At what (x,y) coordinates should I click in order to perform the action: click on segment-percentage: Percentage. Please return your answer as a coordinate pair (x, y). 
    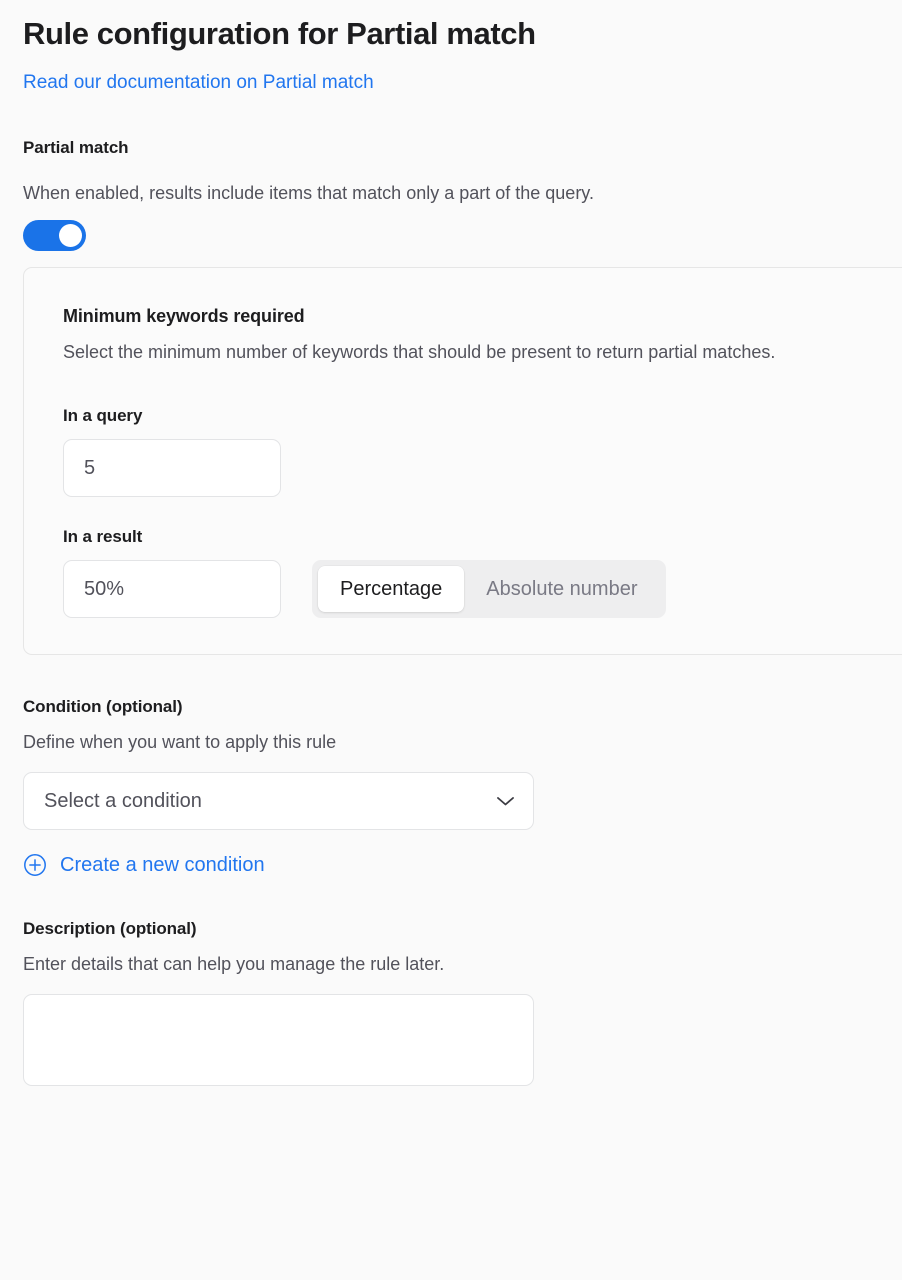
    Looking at the image, I should click on (391, 589).